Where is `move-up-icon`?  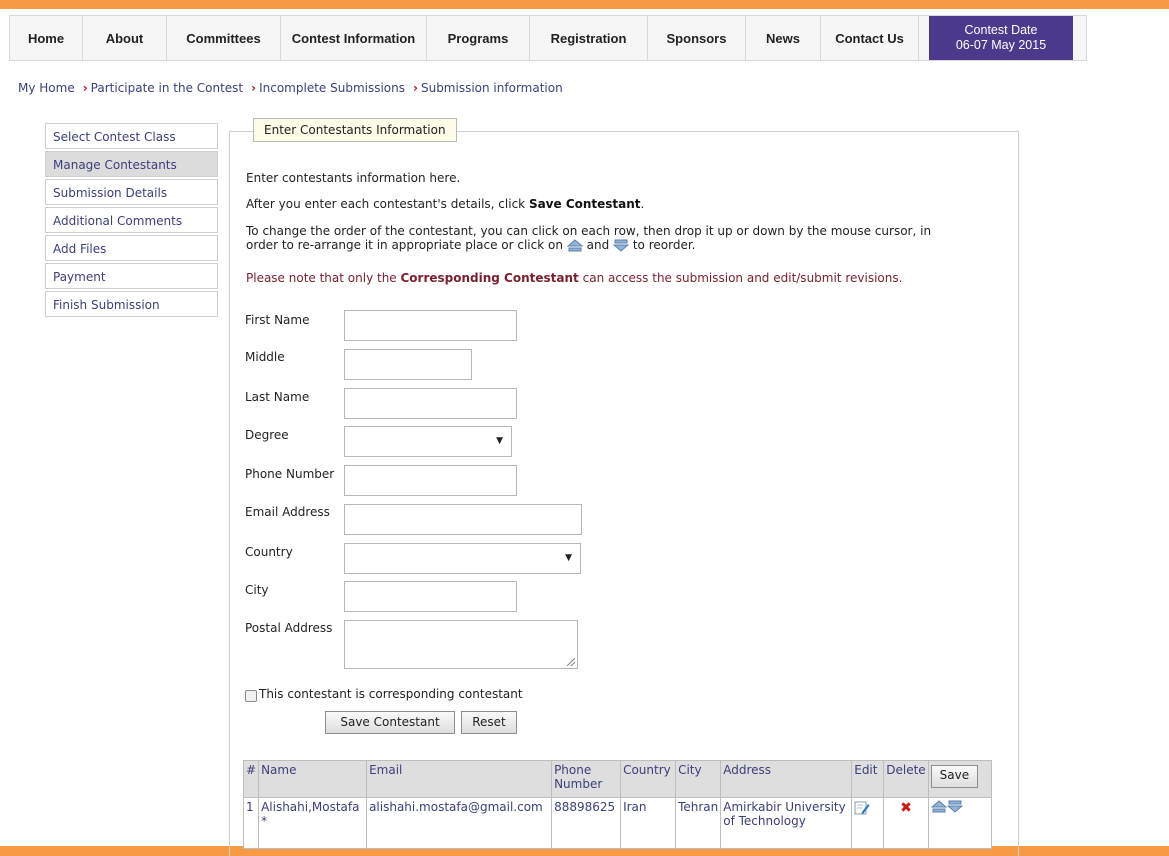
move-up-icon is located at coordinates (939, 806).